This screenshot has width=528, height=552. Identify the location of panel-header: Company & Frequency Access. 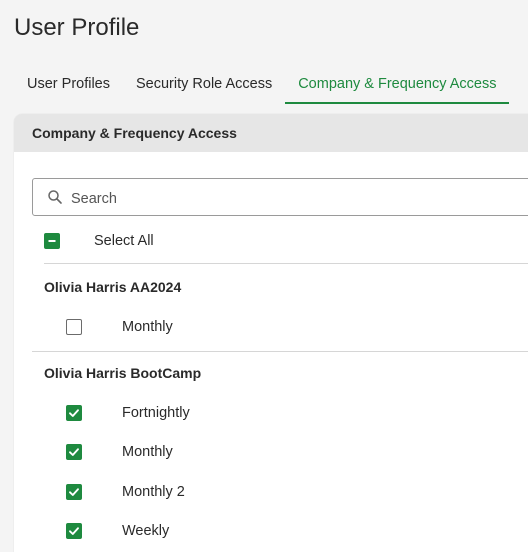
(271, 133).